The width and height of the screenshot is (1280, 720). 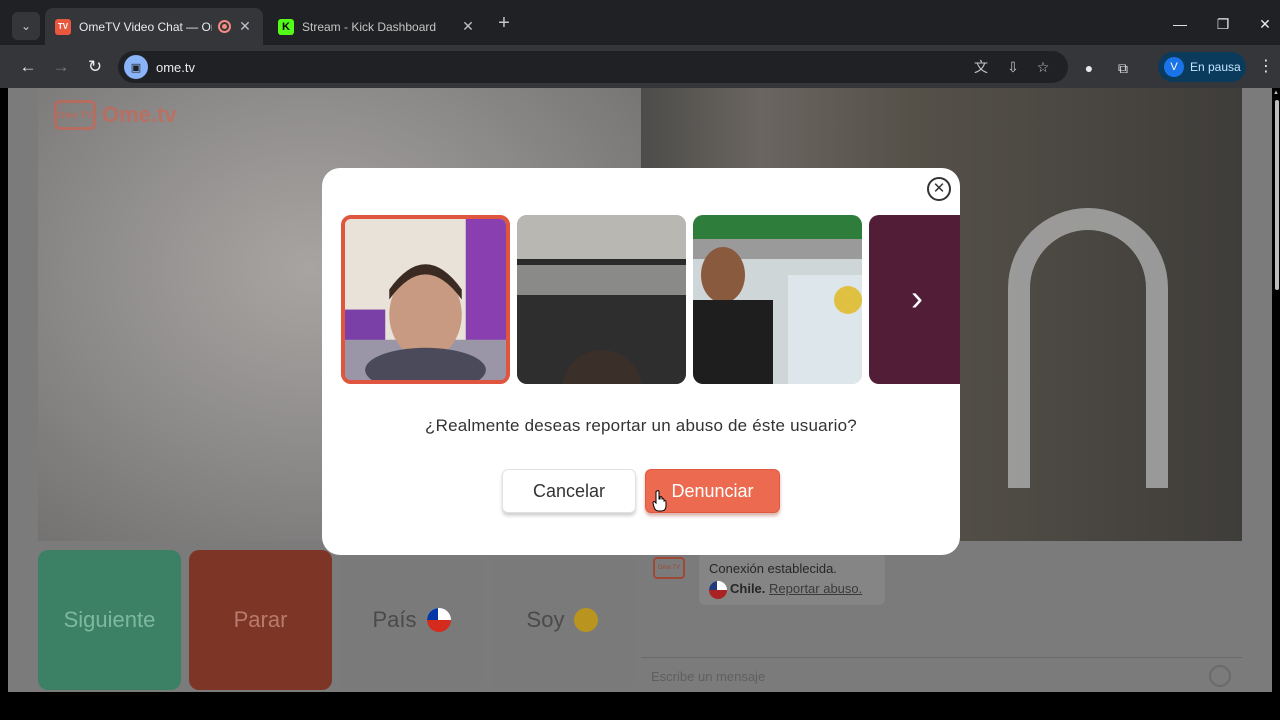 I want to click on tab-ometv: TV OmeTV Video Chat — Ome ✕, so click(x=154, y=26).